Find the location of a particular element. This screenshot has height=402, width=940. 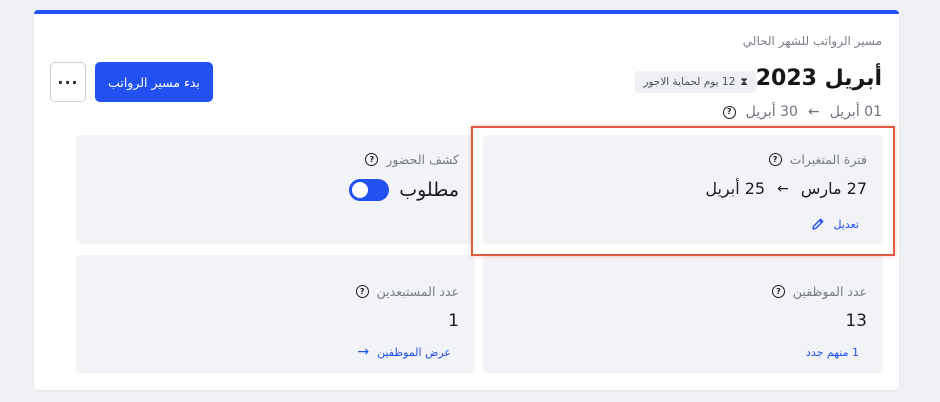

new-employees-link: 1 منهم جدد is located at coordinates (832, 352).